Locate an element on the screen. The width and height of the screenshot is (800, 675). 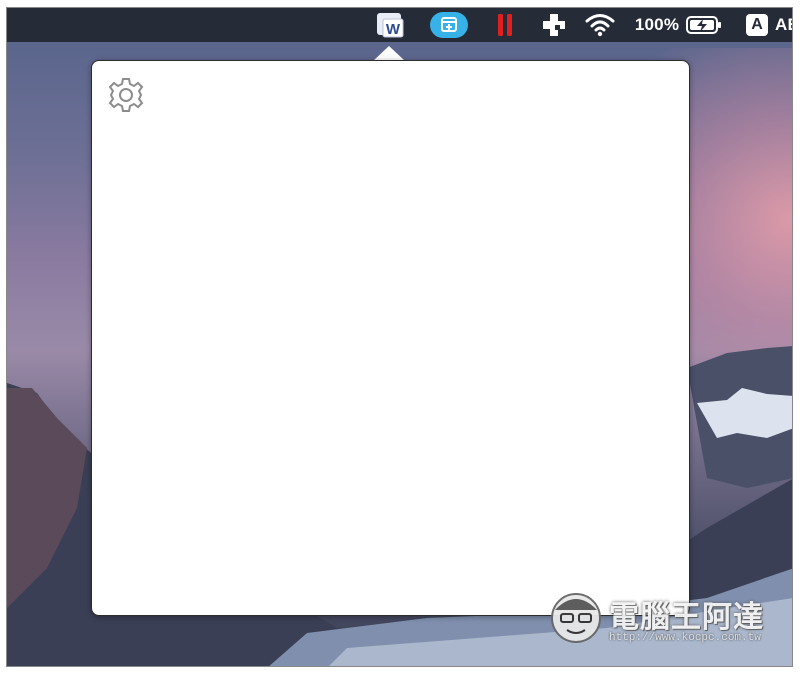
input-source-badge: A is located at coordinates (757, 25).